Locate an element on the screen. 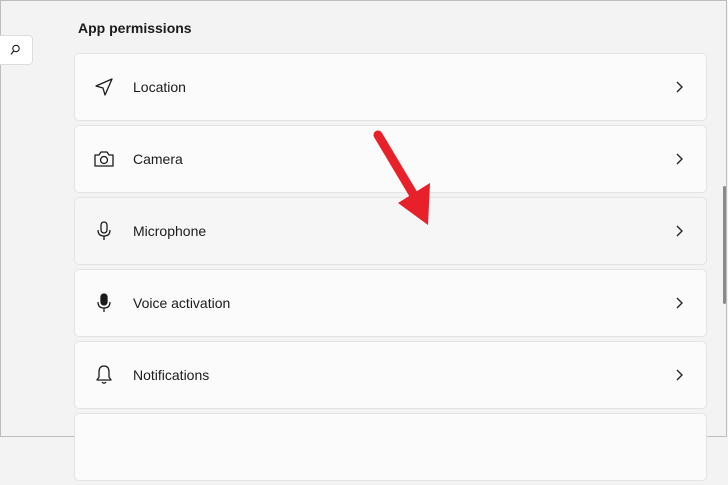 The image size is (728, 485). camera-permission-item: Camera is located at coordinates (390, 159).